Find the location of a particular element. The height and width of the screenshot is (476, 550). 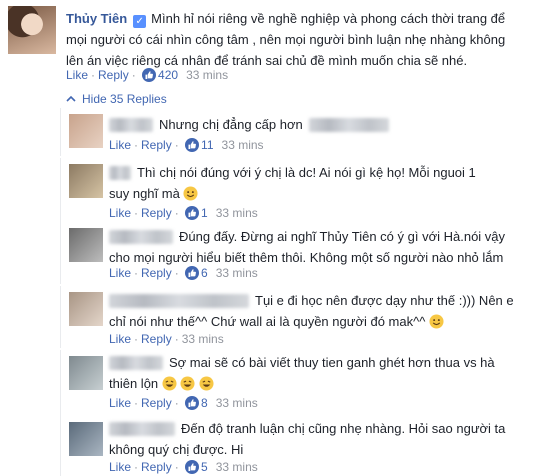

reply-actions: Like · Reply · 6 33 mins is located at coordinates (183, 273).